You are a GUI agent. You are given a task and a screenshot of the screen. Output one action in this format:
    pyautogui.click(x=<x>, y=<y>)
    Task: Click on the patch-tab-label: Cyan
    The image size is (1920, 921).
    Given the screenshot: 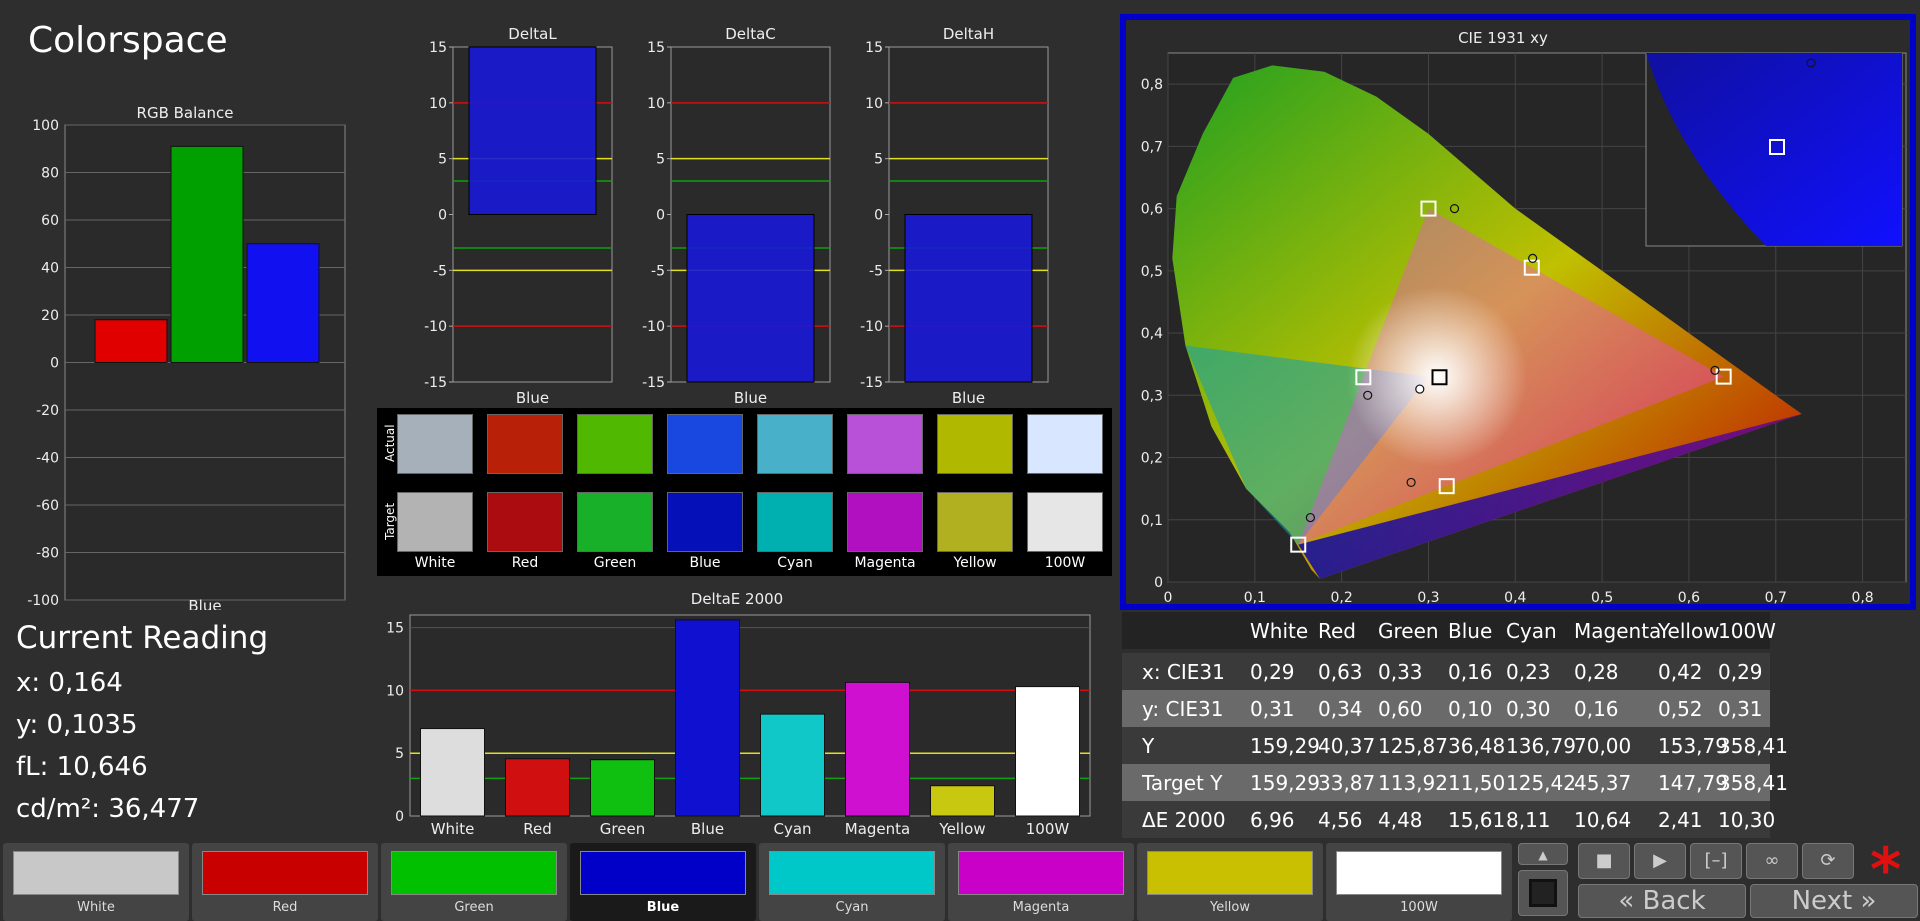 What is the action you would take?
    pyautogui.click(x=852, y=907)
    